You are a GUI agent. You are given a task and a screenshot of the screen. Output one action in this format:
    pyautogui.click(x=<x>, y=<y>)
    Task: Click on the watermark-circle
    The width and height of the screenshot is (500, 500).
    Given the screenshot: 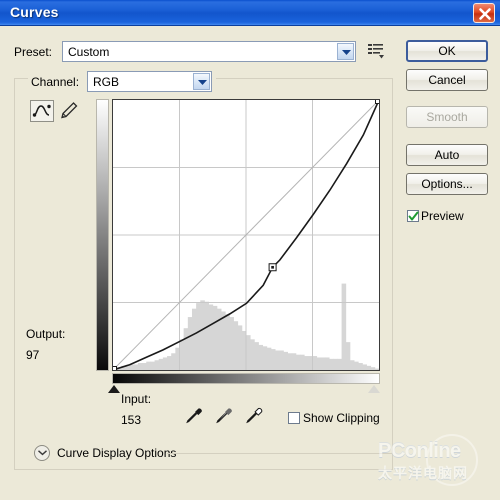 What is the action you would take?
    pyautogui.click(x=452, y=460)
    